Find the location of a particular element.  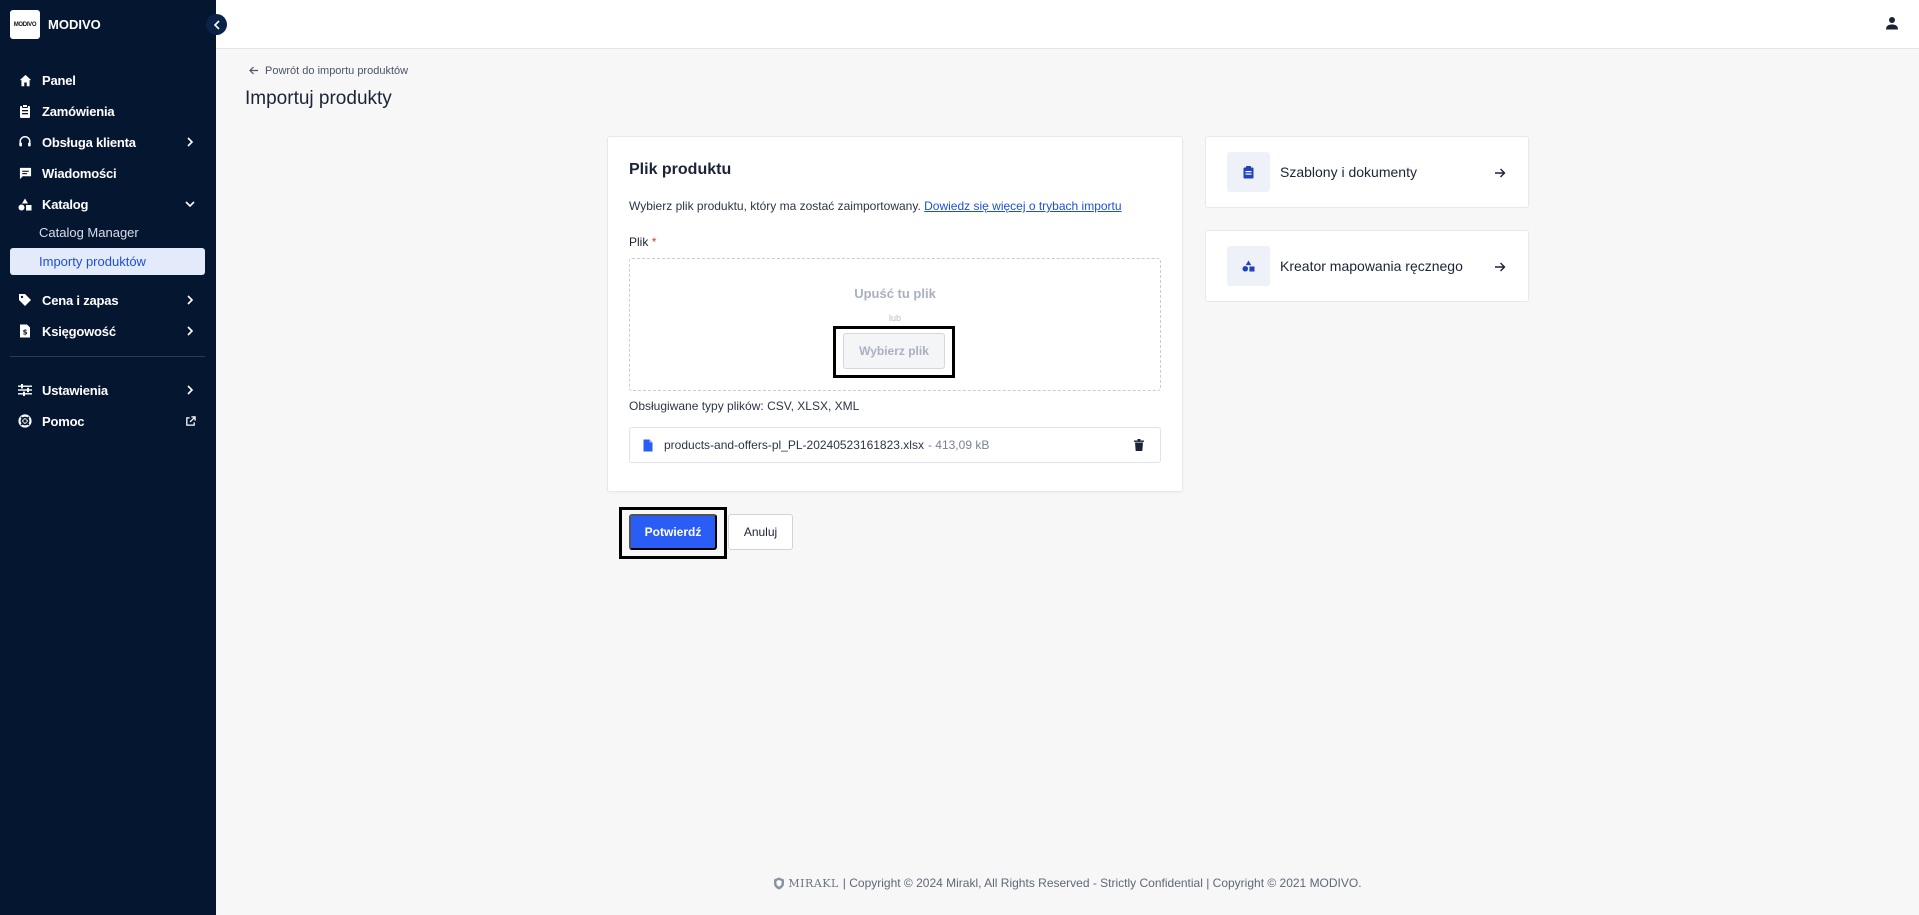

supported-file-types: Obsługiwane typy plików: CSV, XLSX, XML is located at coordinates (744, 406).